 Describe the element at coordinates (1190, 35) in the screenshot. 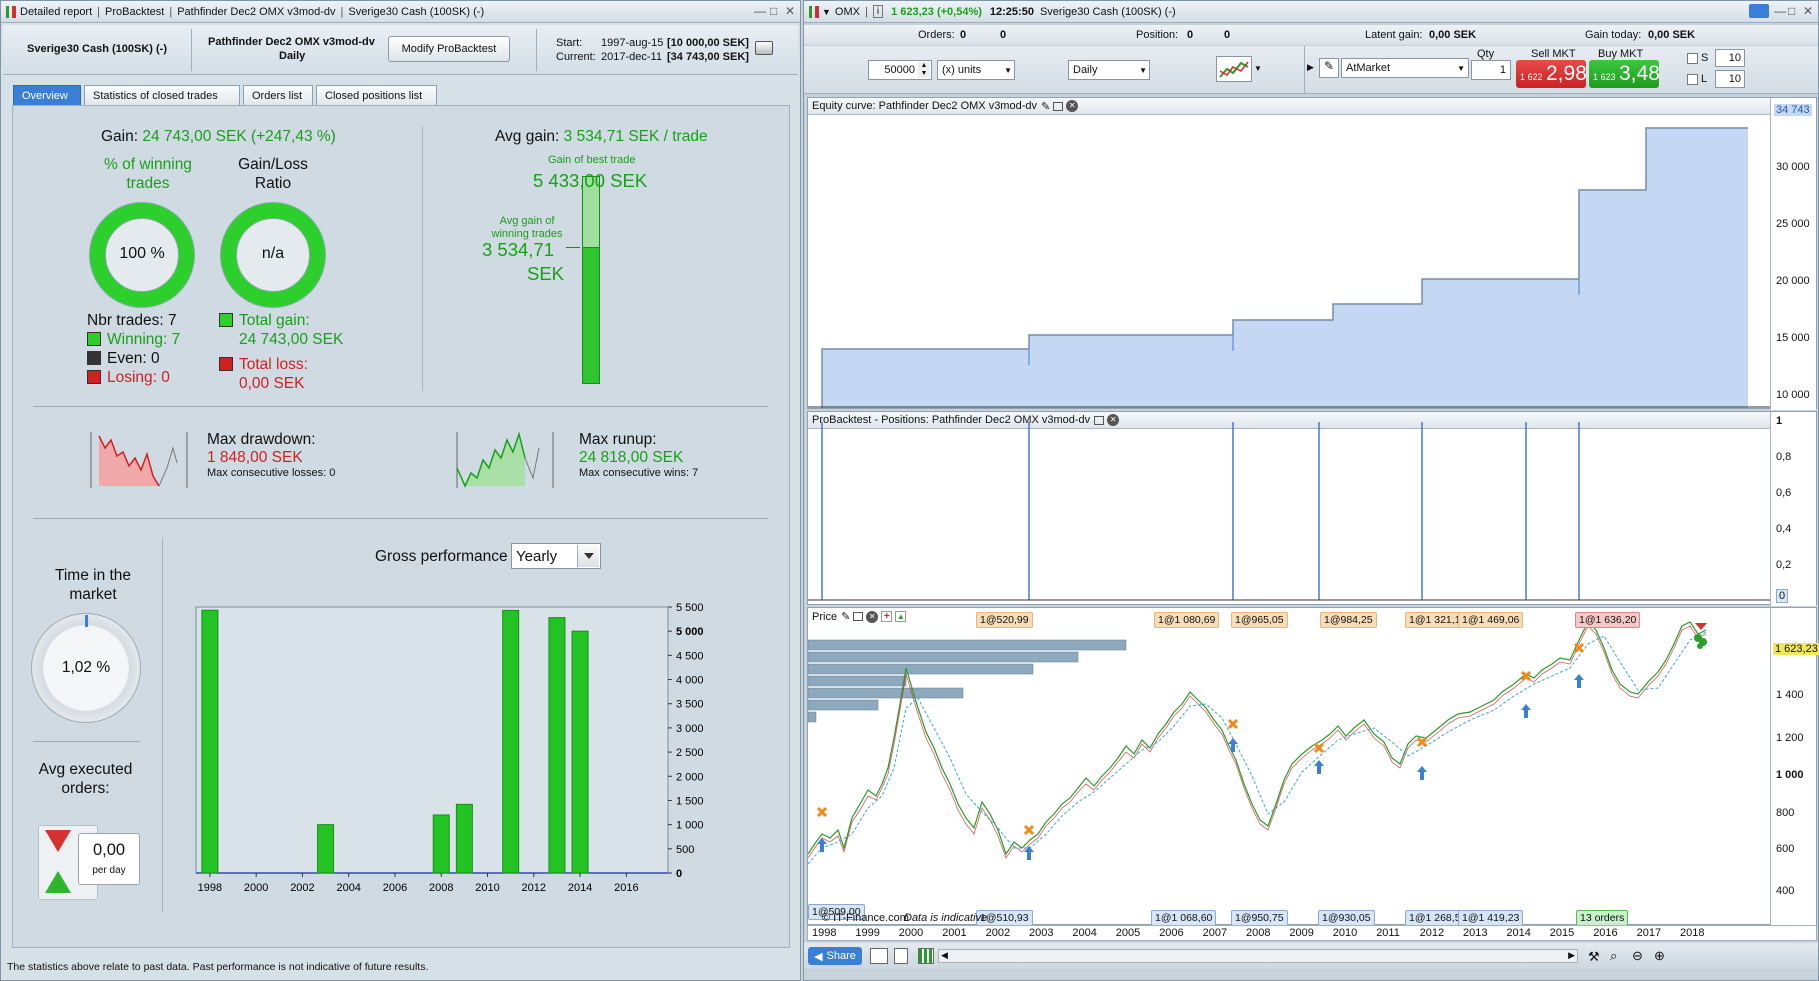

I see `position-value: 0` at that location.